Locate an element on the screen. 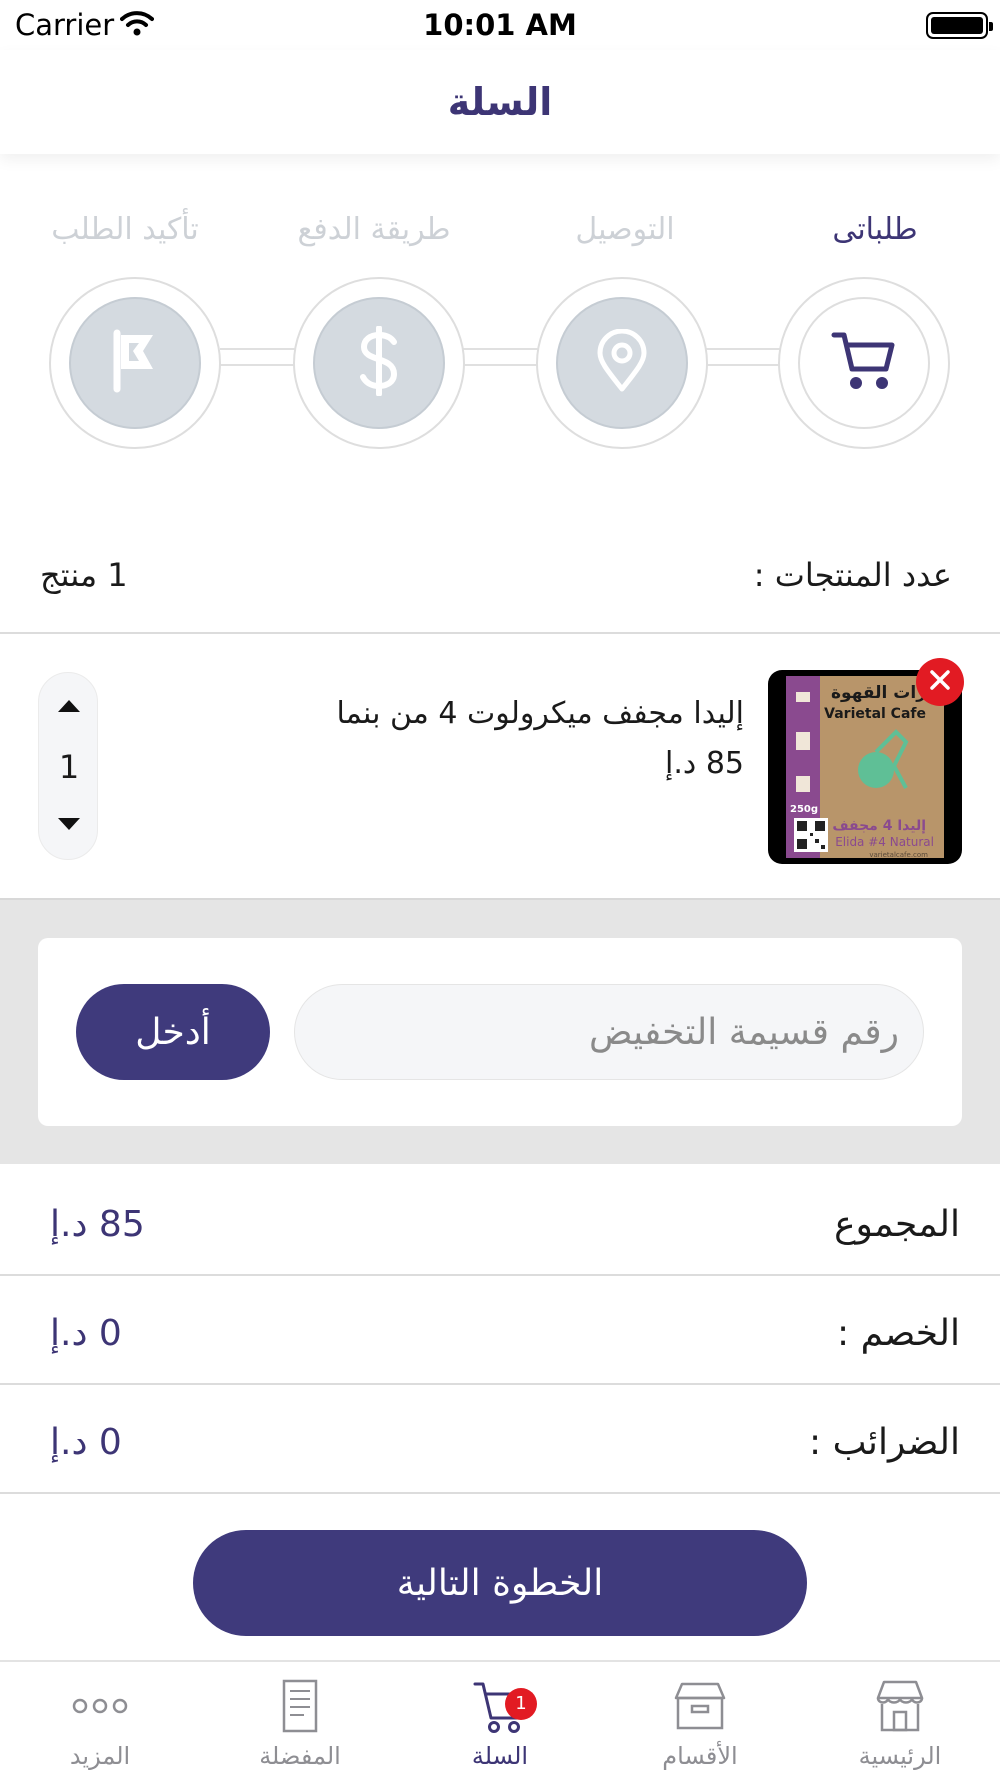 This screenshot has height=1778, width=1000. cart-badge: 1 is located at coordinates (521, 1704).